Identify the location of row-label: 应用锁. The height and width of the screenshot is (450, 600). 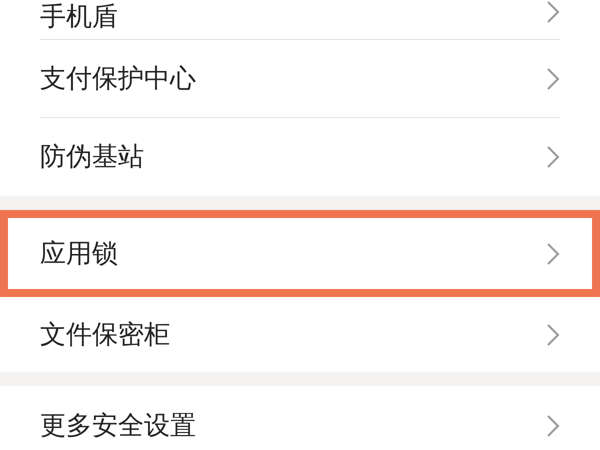
(79, 254).